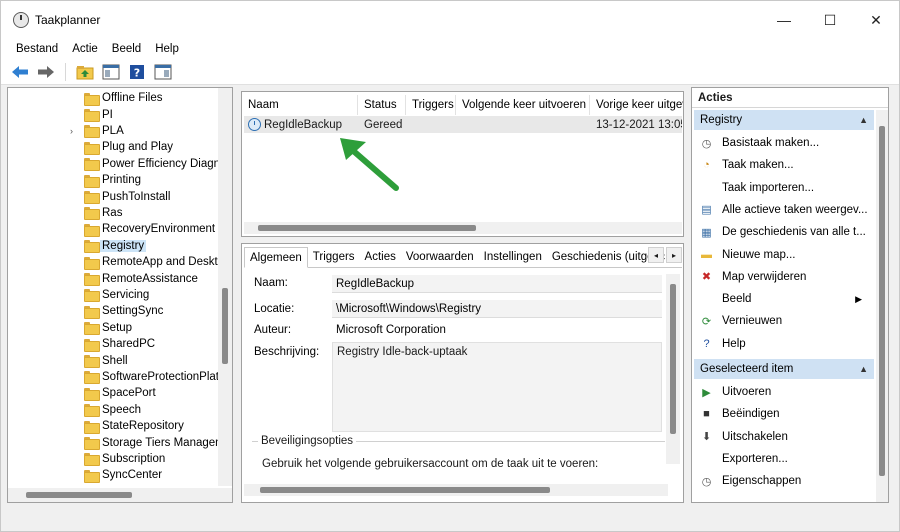 The width and height of the screenshot is (900, 532). Describe the element at coordinates (114, 180) in the screenshot. I see `tree-item: Printing` at that location.